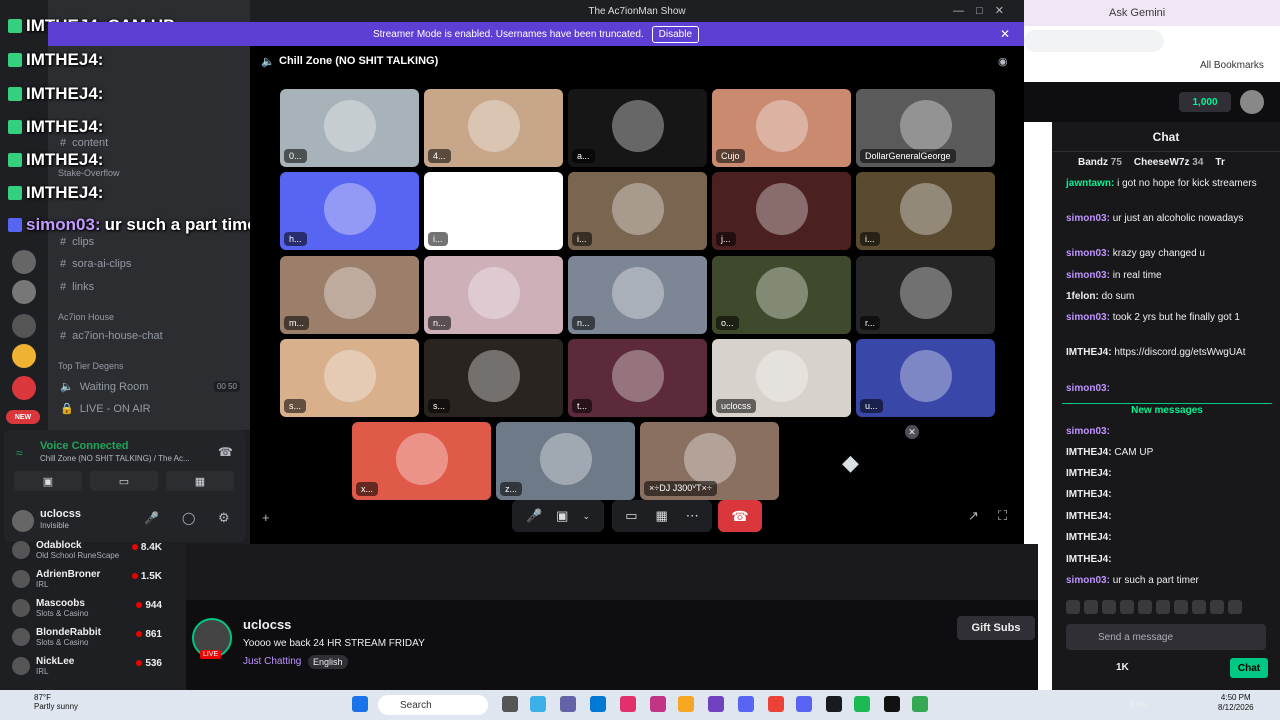 This screenshot has width=1280, height=720. What do you see at coordinates (781, 378) in the screenshot?
I see `participant-tile: uclocss` at bounding box center [781, 378].